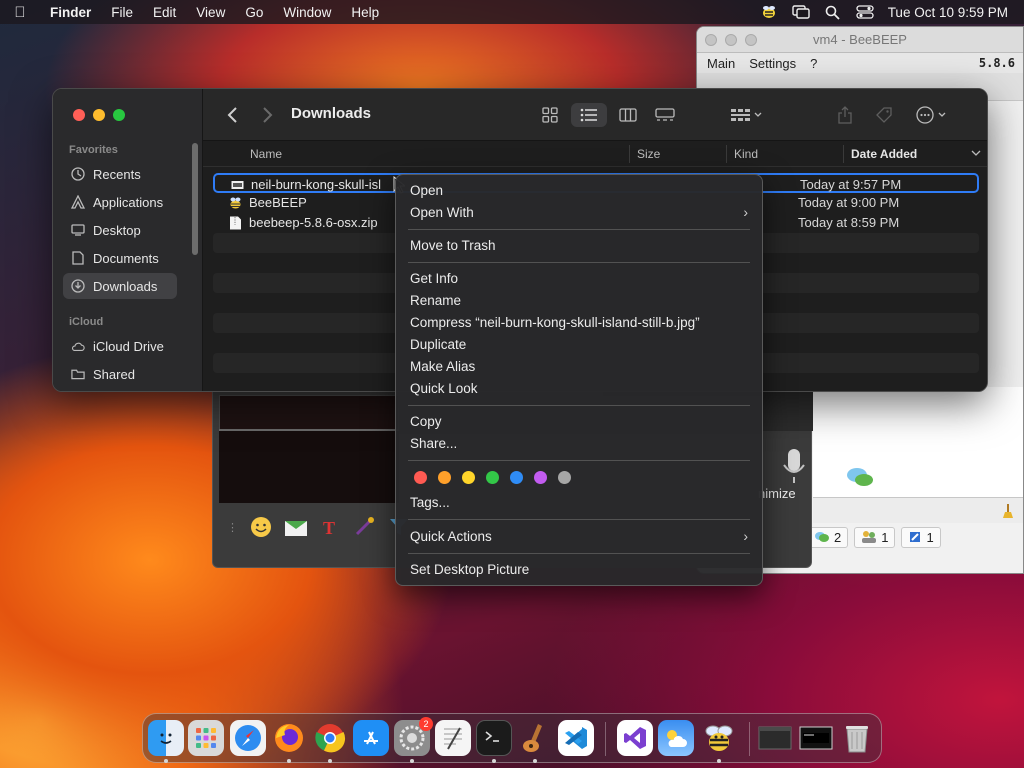 The image size is (1024, 768). Describe the element at coordinates (307, 12) in the screenshot. I see `menu-window: Window` at that location.